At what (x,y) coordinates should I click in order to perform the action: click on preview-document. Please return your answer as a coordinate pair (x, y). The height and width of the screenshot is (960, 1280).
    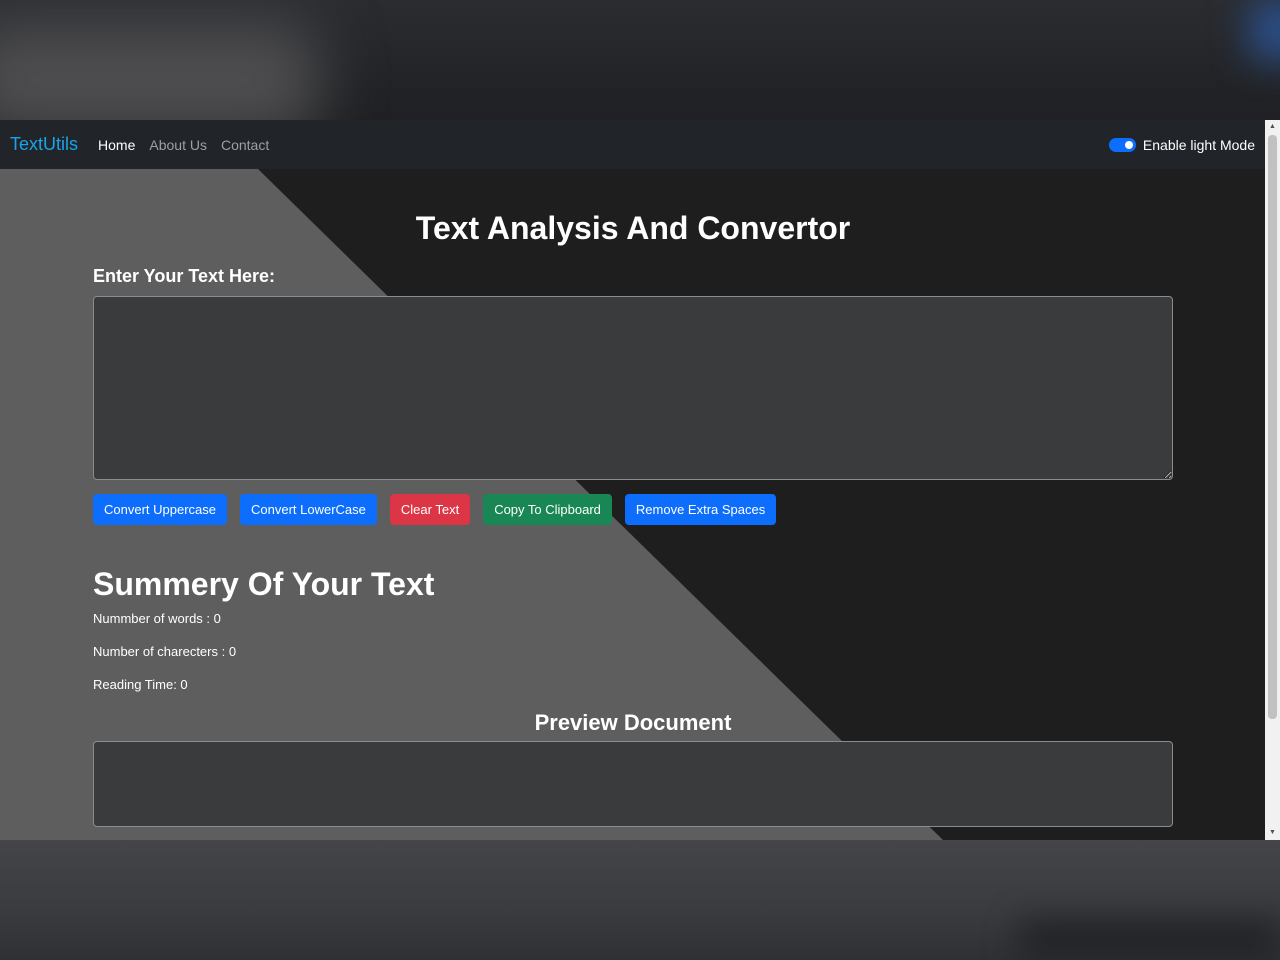
    Looking at the image, I should click on (633, 784).